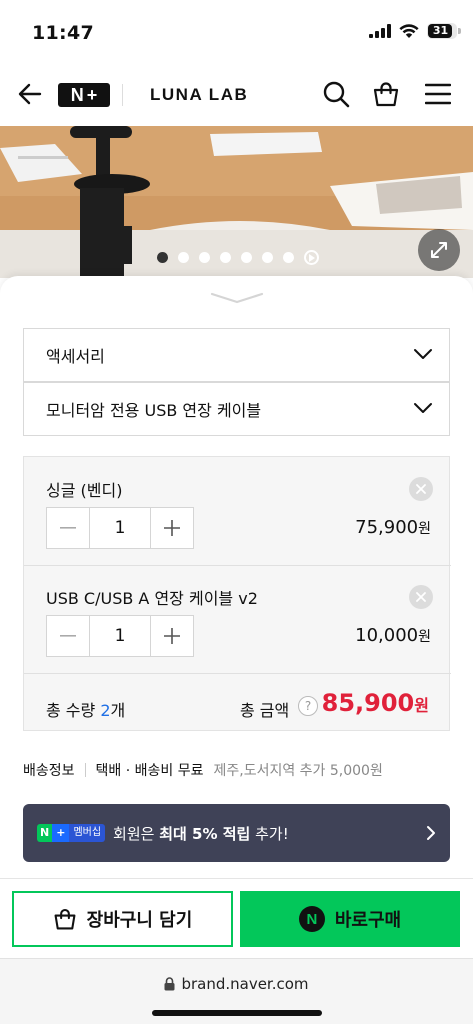 The height and width of the screenshot is (1024, 473). I want to click on option-price: 10,000원, so click(393, 635).